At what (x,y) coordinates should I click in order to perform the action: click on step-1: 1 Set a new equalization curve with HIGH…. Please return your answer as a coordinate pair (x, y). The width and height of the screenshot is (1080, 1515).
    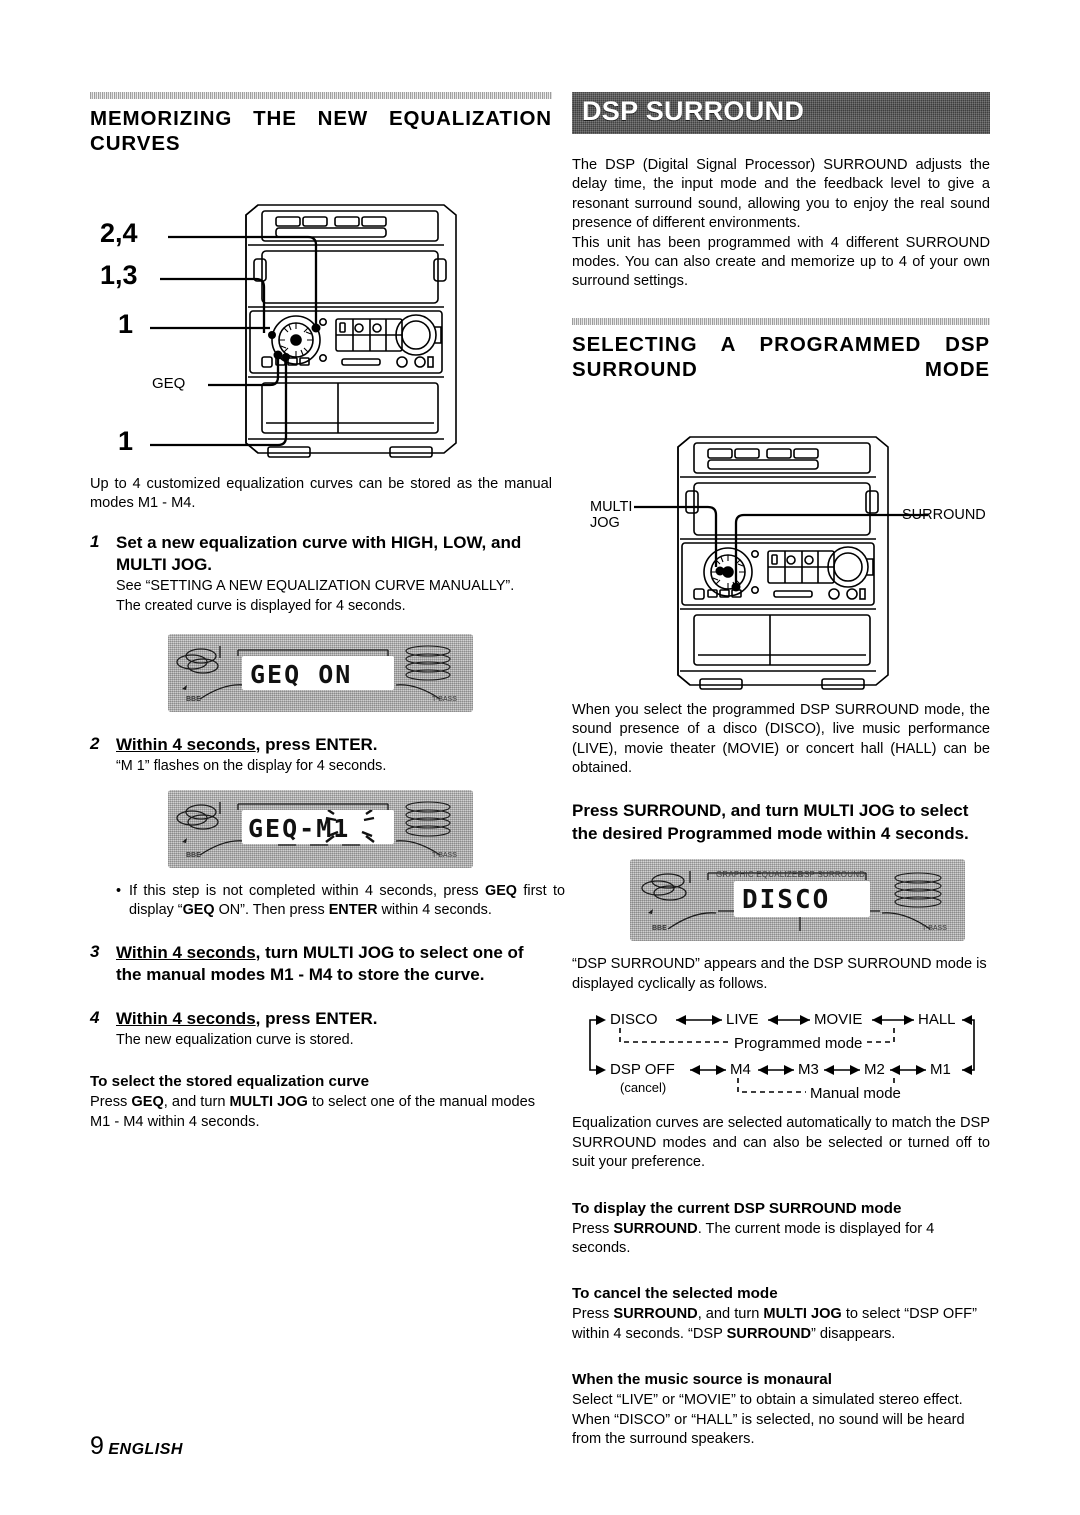
    Looking at the image, I should click on (321, 574).